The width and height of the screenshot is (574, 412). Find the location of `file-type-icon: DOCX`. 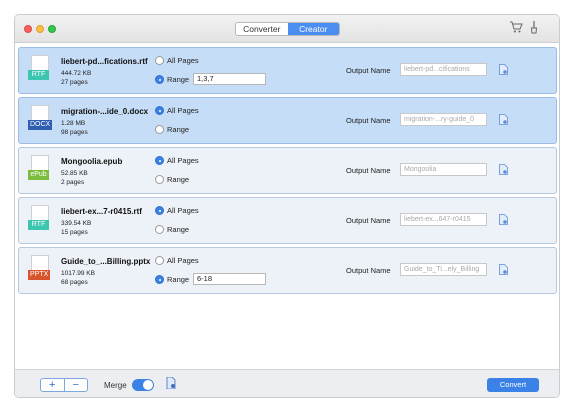

file-type-icon: DOCX is located at coordinates (41, 121).